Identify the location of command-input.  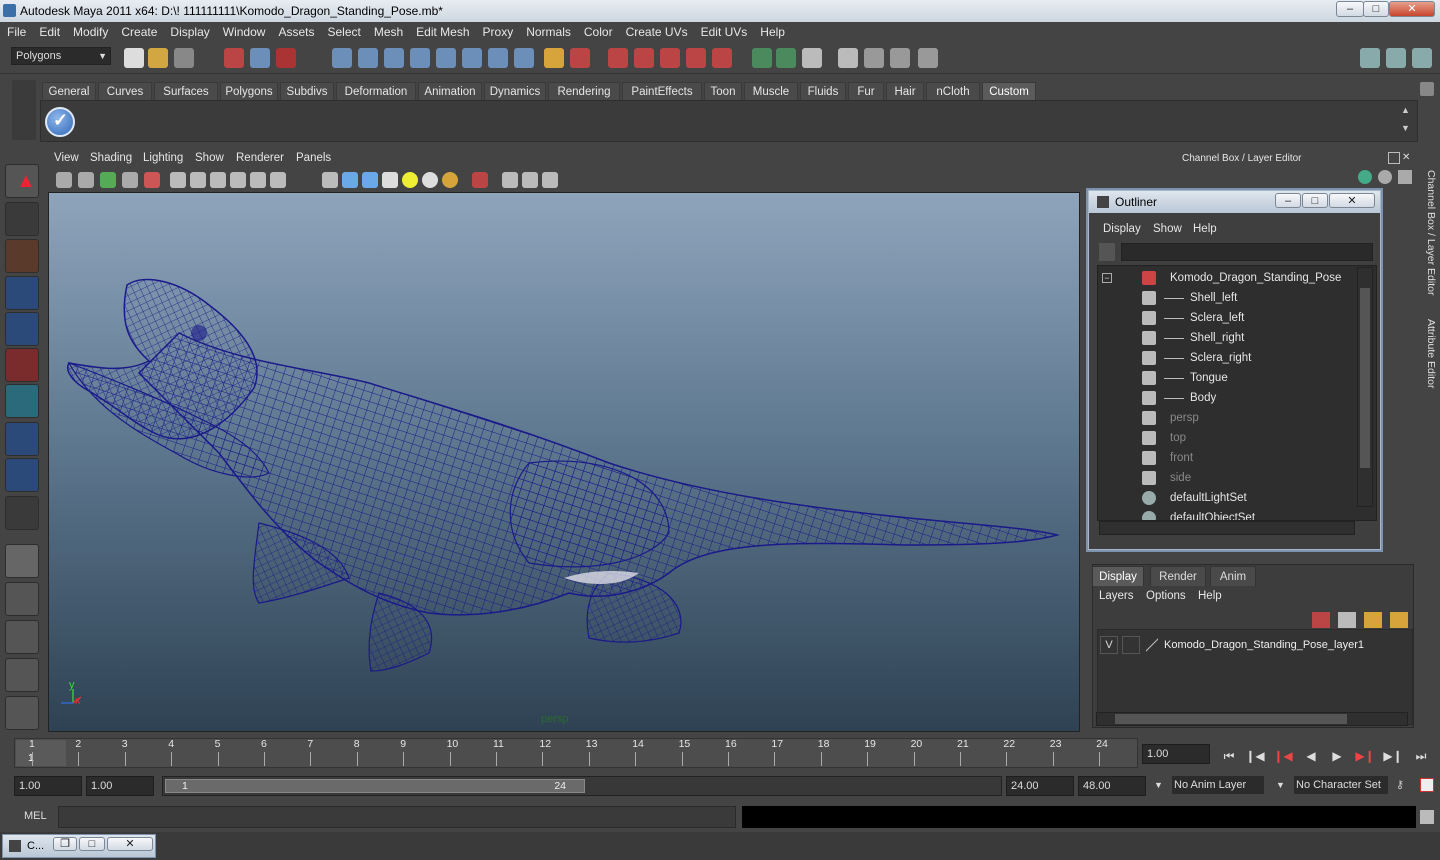
(397, 817).